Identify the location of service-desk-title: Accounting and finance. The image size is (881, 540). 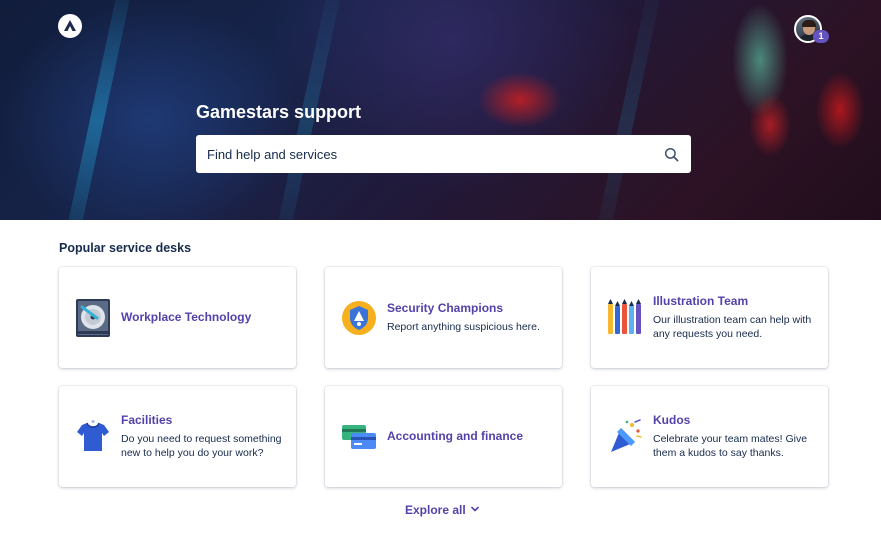
(455, 436).